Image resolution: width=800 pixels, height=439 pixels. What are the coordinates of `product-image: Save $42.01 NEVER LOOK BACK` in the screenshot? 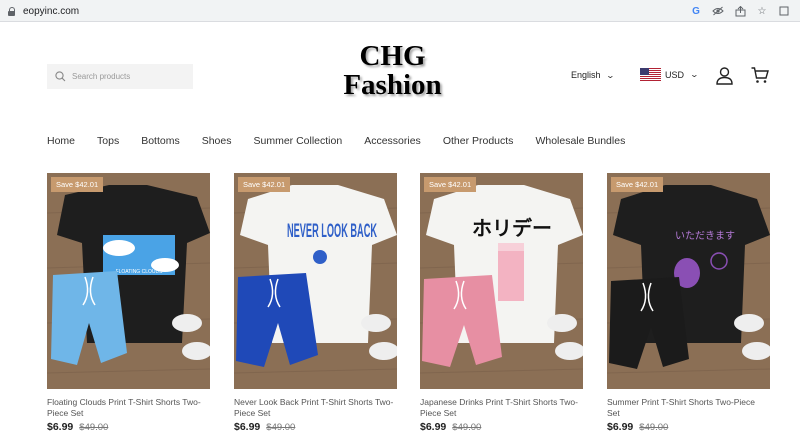 It's located at (315, 281).